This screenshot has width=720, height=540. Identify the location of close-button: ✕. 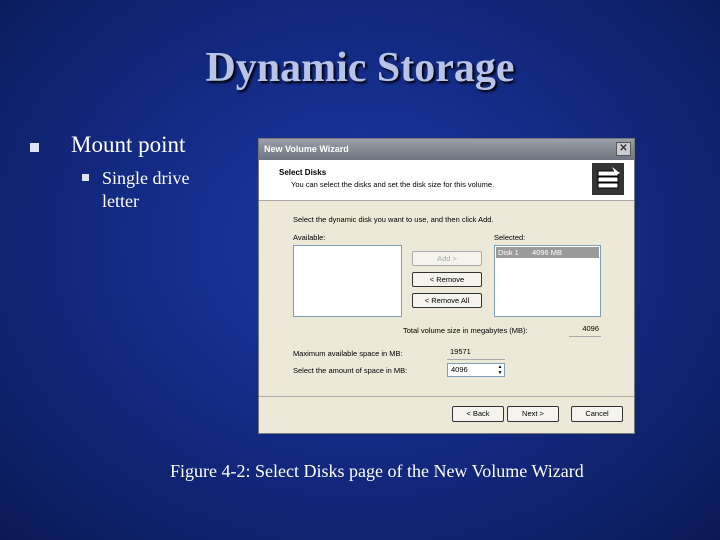
(623, 149).